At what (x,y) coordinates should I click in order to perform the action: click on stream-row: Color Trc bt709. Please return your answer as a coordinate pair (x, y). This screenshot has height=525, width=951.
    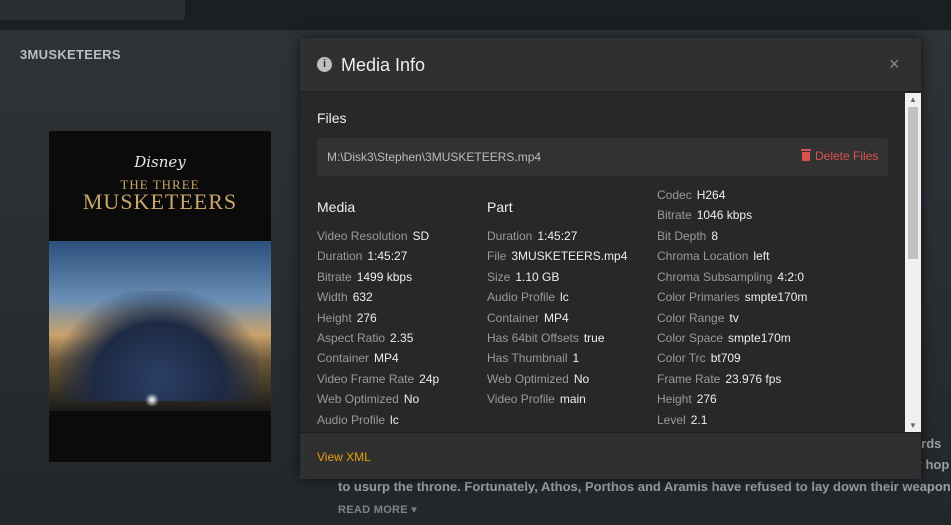
    Looking at the image, I should click on (699, 358).